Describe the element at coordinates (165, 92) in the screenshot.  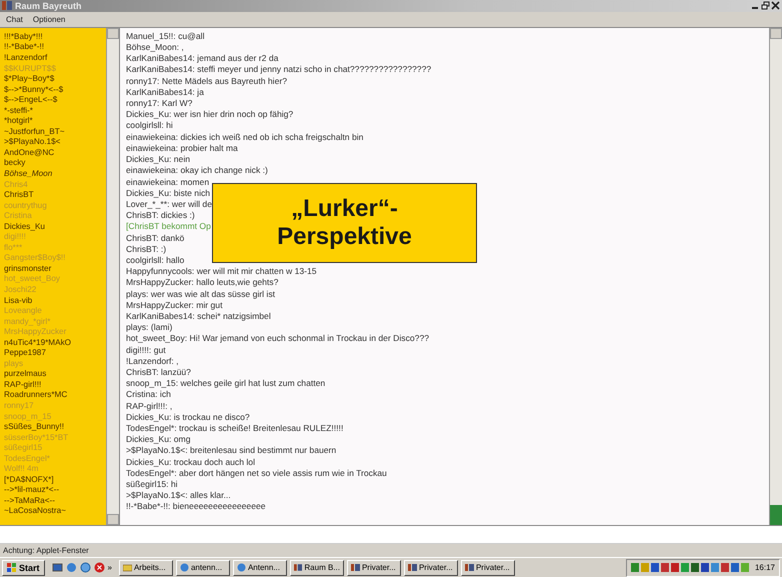
I see `chat-message: KarlKaniBabes14: ja` at that location.